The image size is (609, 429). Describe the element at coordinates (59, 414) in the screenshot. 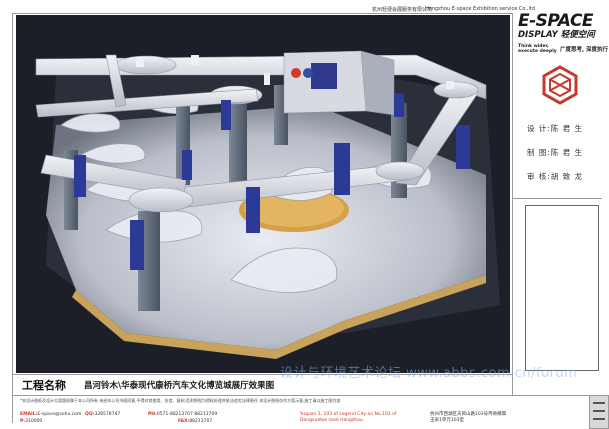

I see `email-value: E-space@sohu.com` at that location.